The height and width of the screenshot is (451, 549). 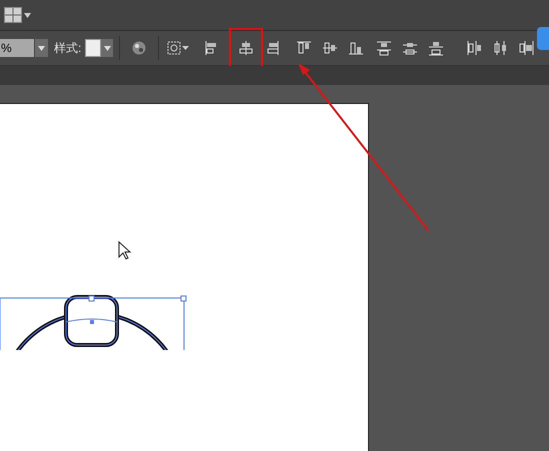 What do you see at coordinates (68, 48) in the screenshot?
I see `style-label: 样式:` at bounding box center [68, 48].